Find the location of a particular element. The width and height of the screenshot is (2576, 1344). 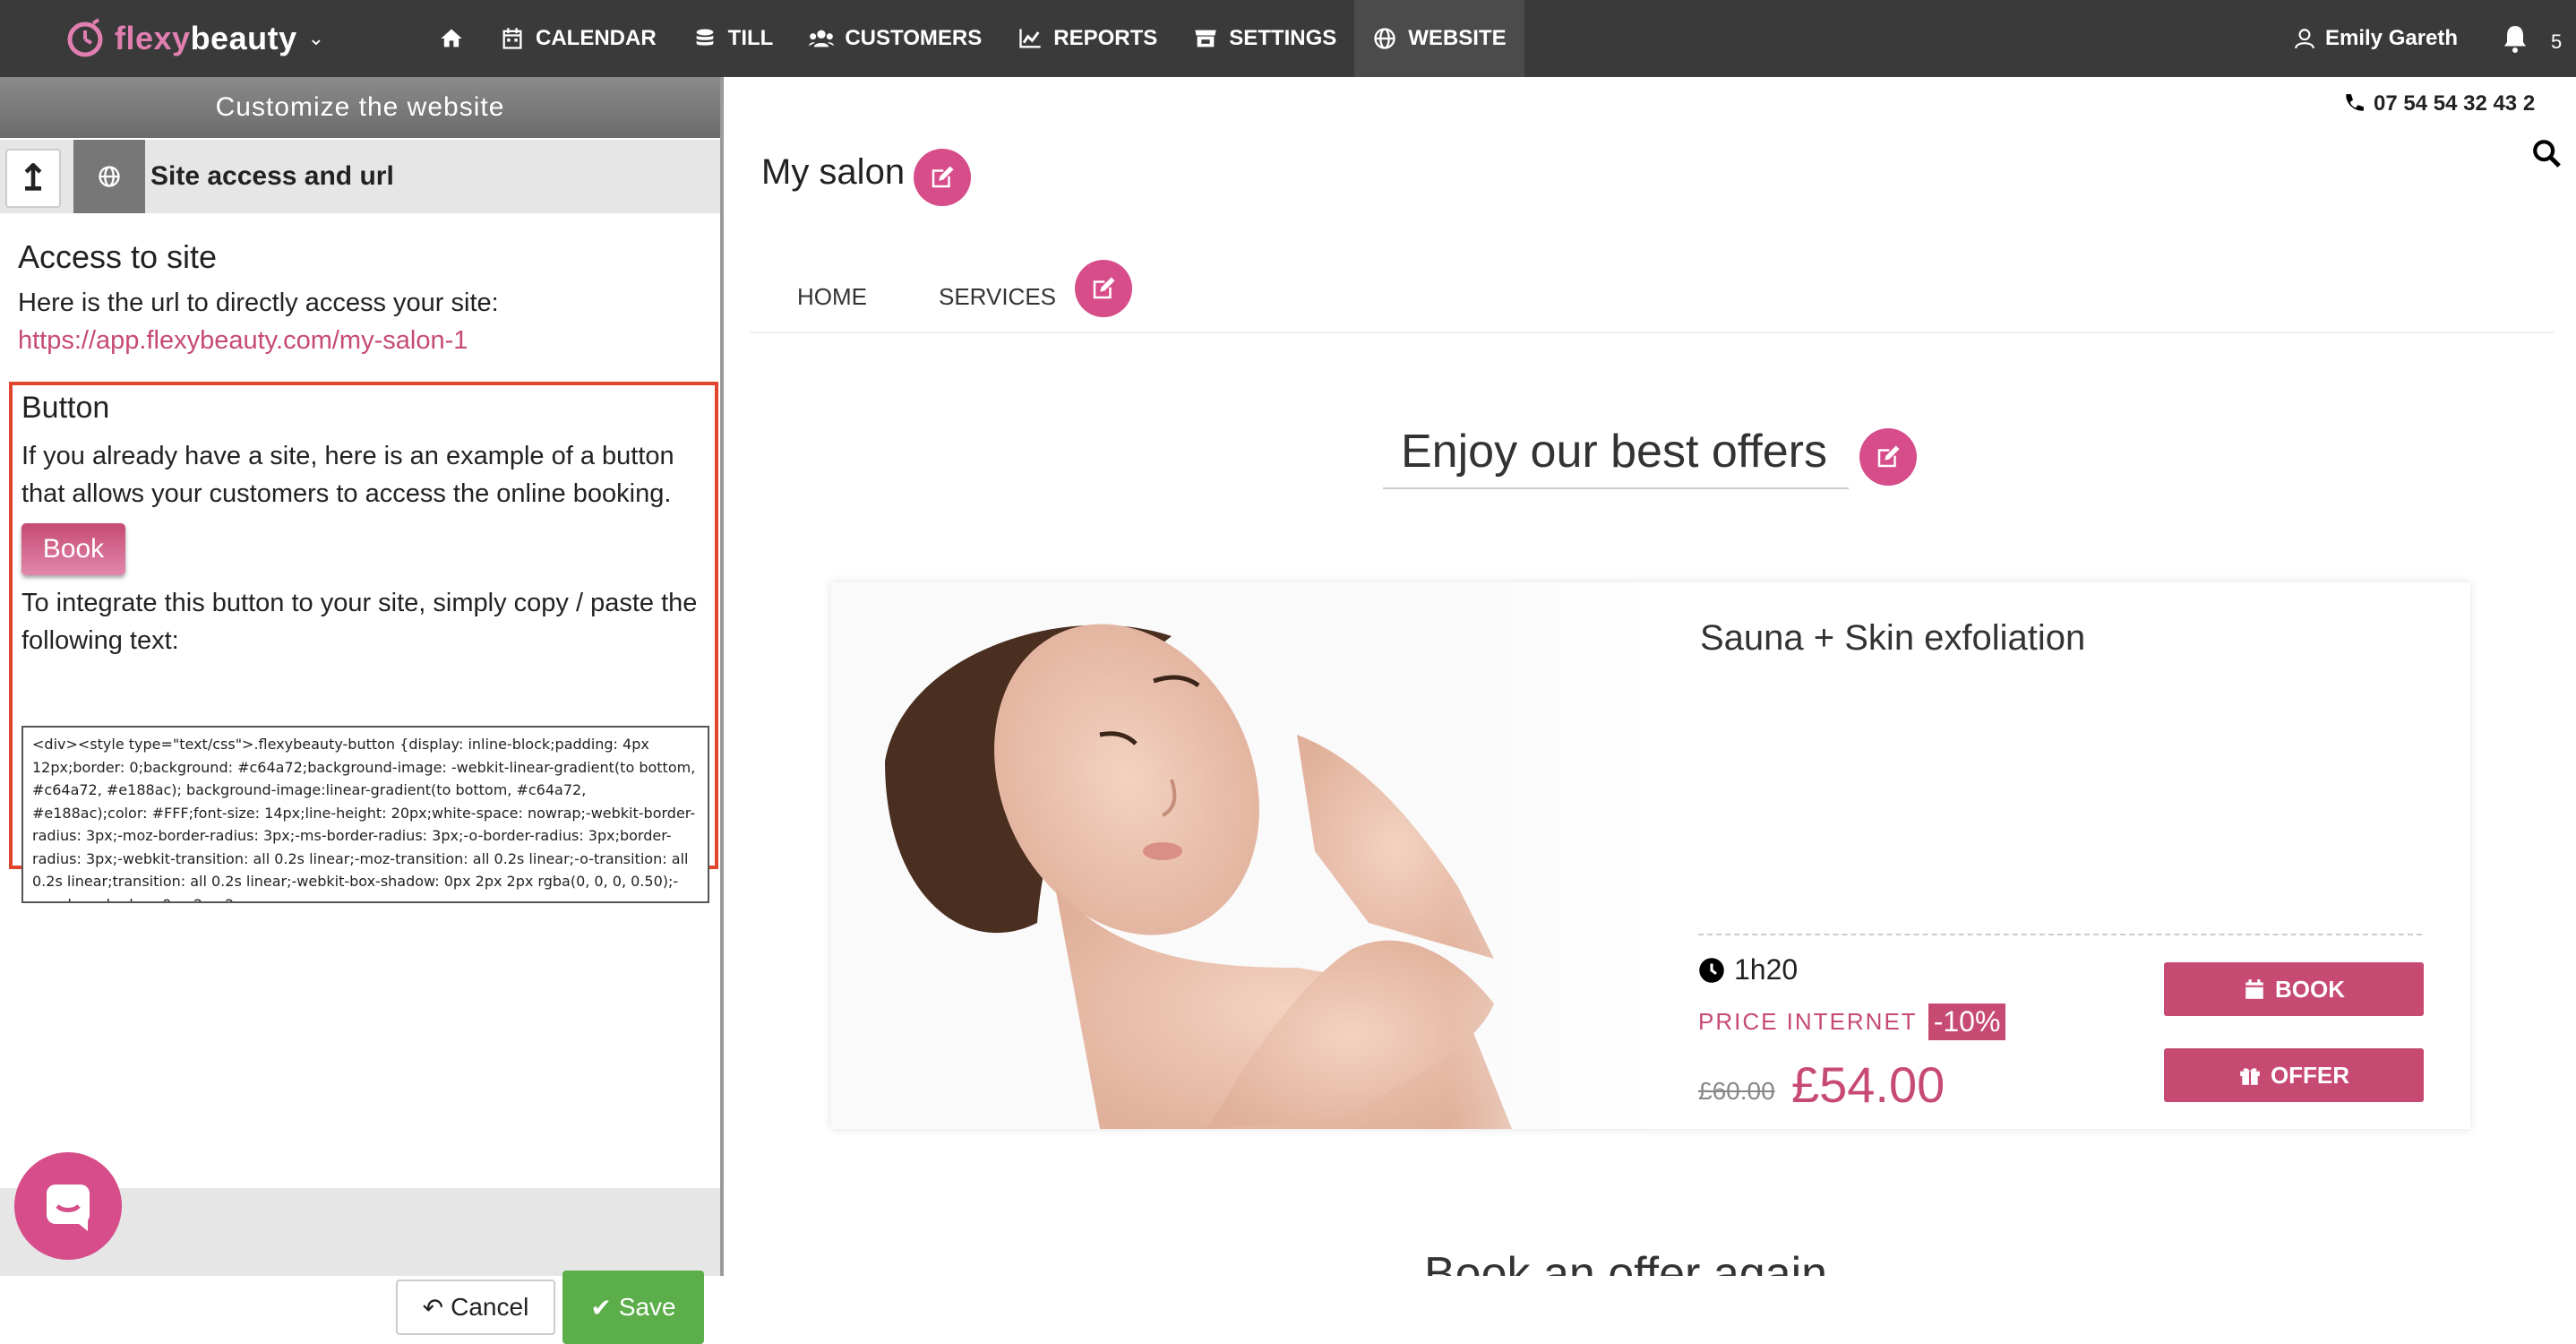

chat-launcher is located at coordinates (68, 1206).